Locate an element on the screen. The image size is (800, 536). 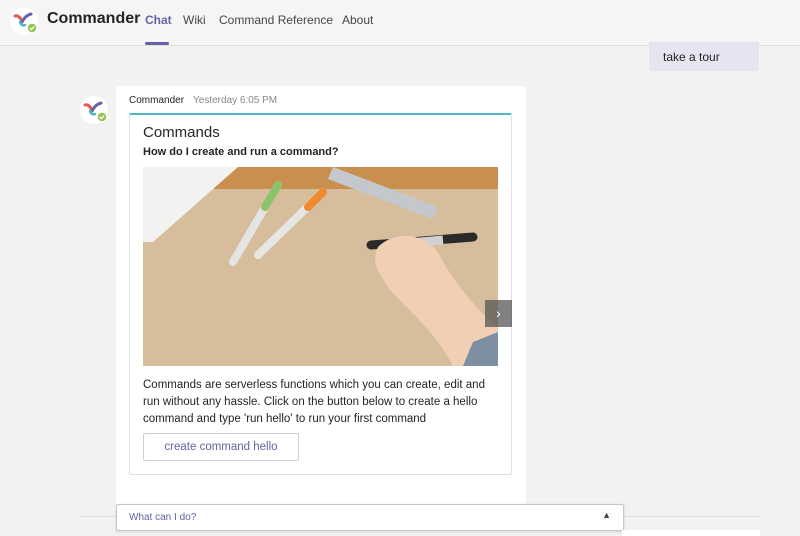
tab-about: About is located at coordinates (357, 20).